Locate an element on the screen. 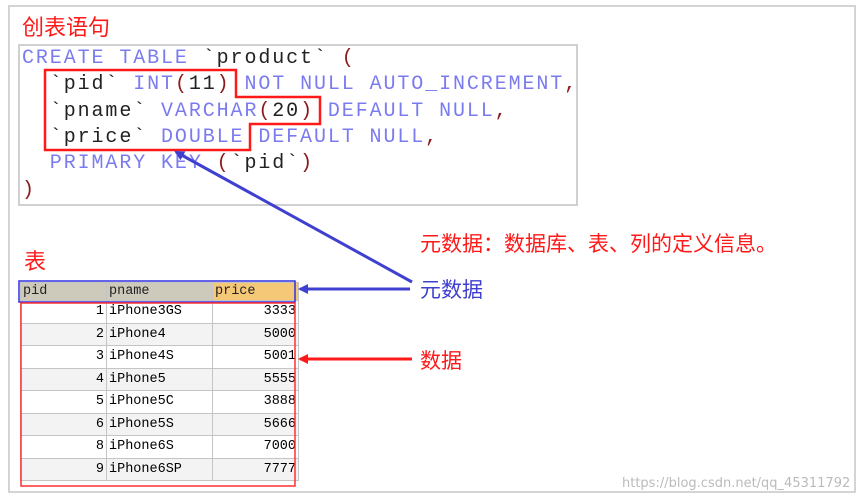 This screenshot has width=868, height=502. table-row: 9 iPhone6SP 7777 is located at coordinates (159, 469).